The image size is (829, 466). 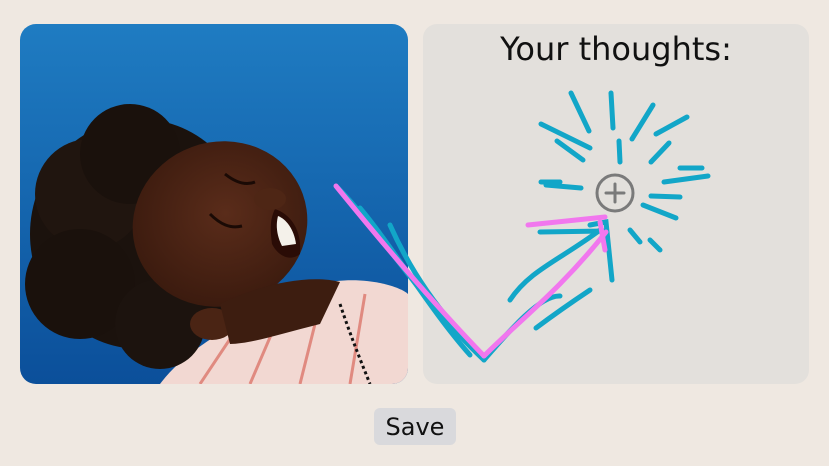 What do you see at coordinates (415, 426) in the screenshot?
I see `save-button: Save` at bounding box center [415, 426].